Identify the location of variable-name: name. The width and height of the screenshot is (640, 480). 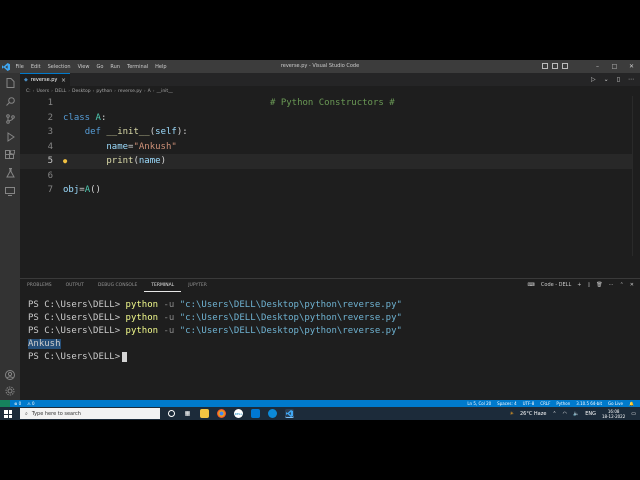
(149, 161).